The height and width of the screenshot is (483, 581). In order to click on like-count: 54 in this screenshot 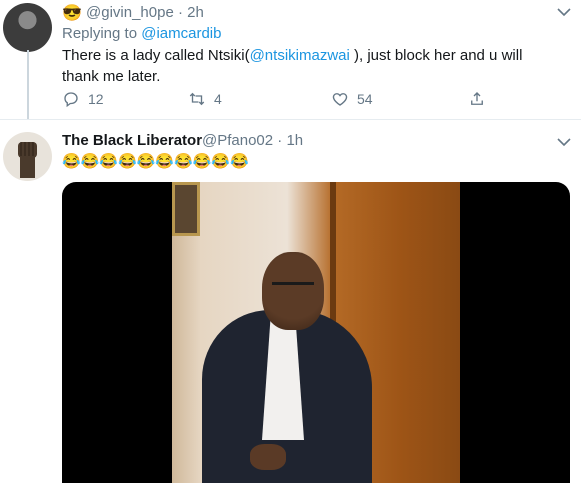, I will do `click(365, 99)`.